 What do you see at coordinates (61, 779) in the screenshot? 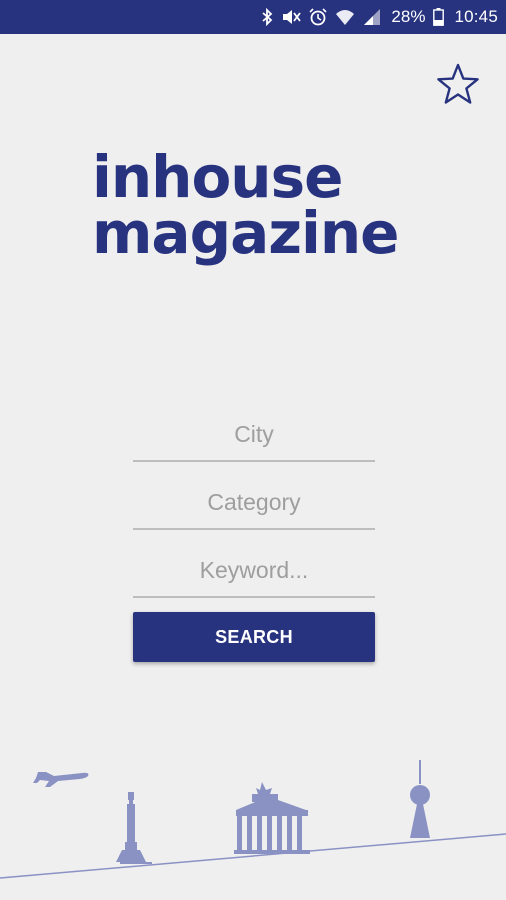
I see `airplane-icon` at bounding box center [61, 779].